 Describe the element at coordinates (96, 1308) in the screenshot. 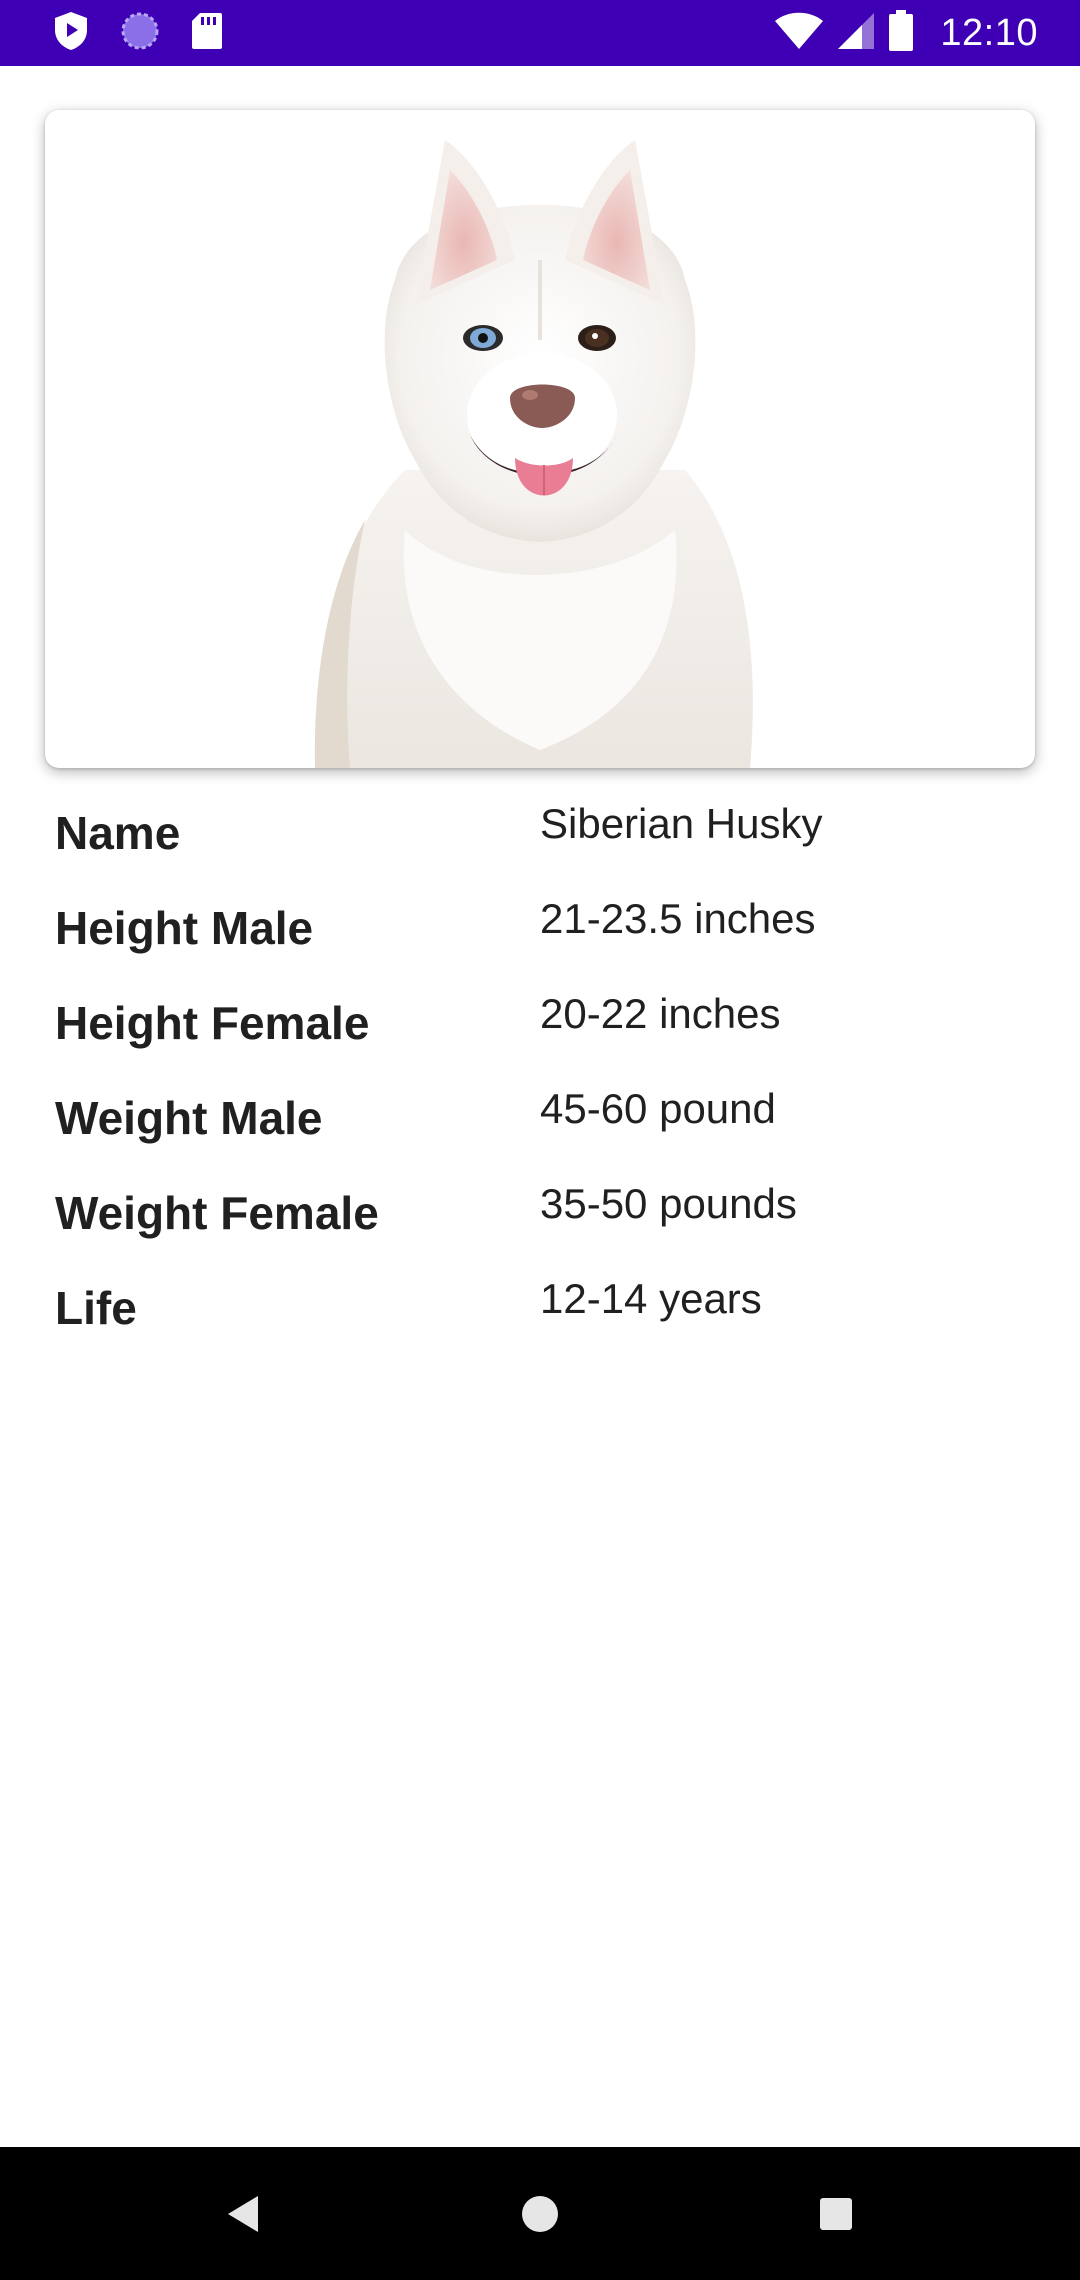

I see `detail-label: Life` at that location.